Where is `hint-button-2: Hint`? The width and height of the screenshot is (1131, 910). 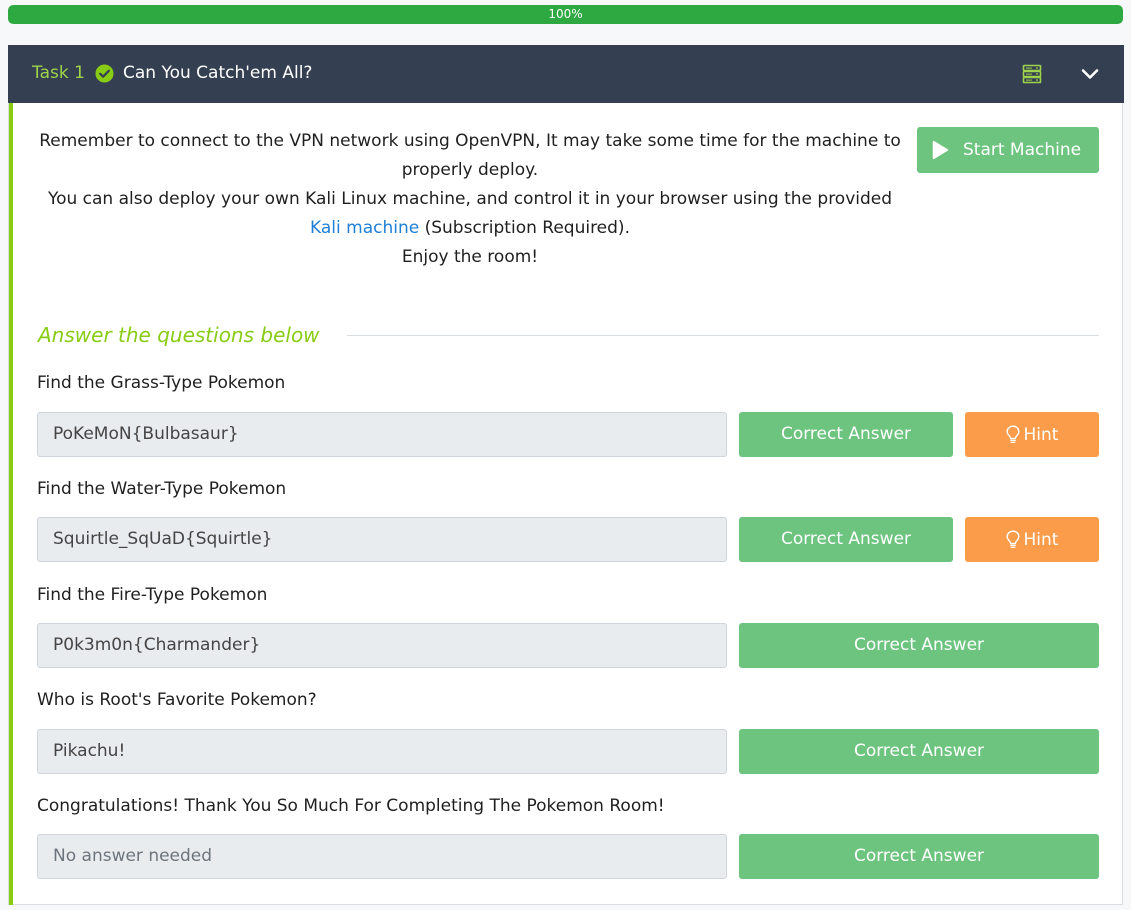
hint-button-2: Hint is located at coordinates (1032, 539).